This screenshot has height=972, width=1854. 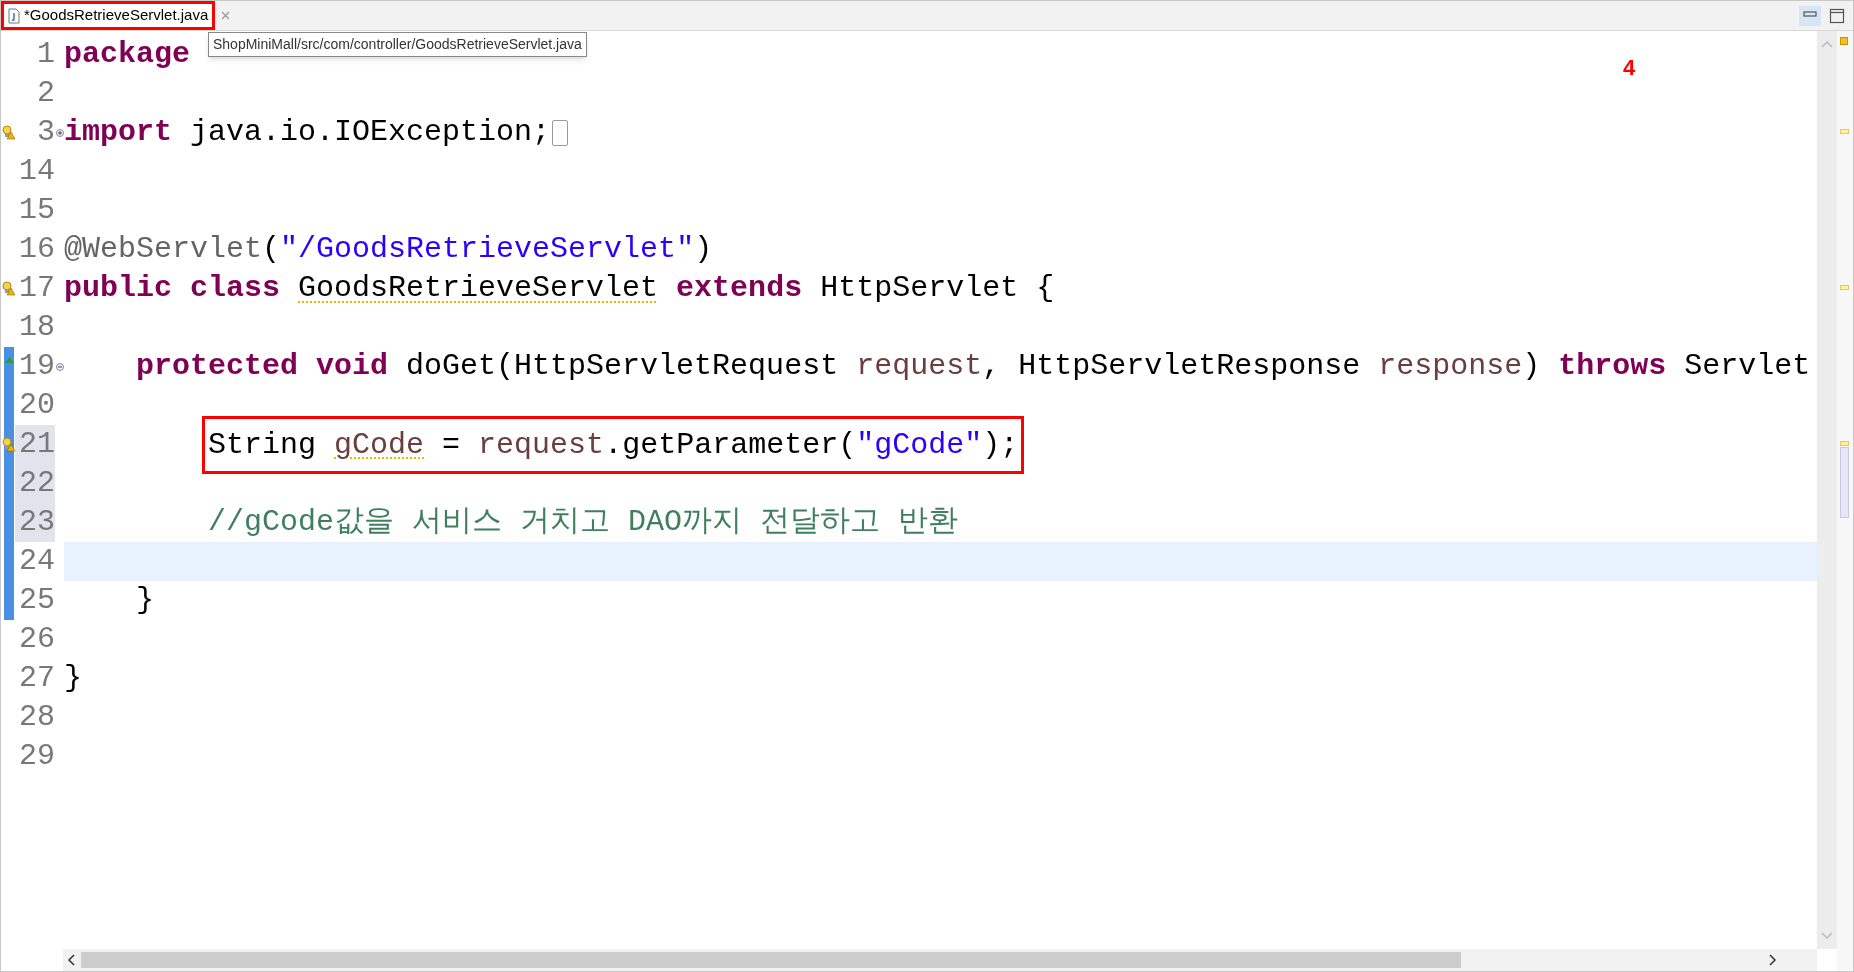 I want to click on line-number: 15, so click(x=36, y=210).